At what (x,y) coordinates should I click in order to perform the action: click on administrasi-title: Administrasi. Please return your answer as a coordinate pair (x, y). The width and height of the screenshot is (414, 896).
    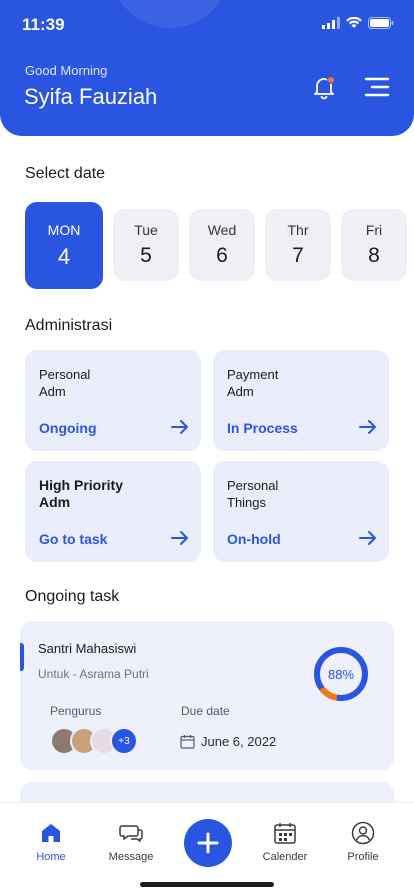
    Looking at the image, I should click on (69, 325).